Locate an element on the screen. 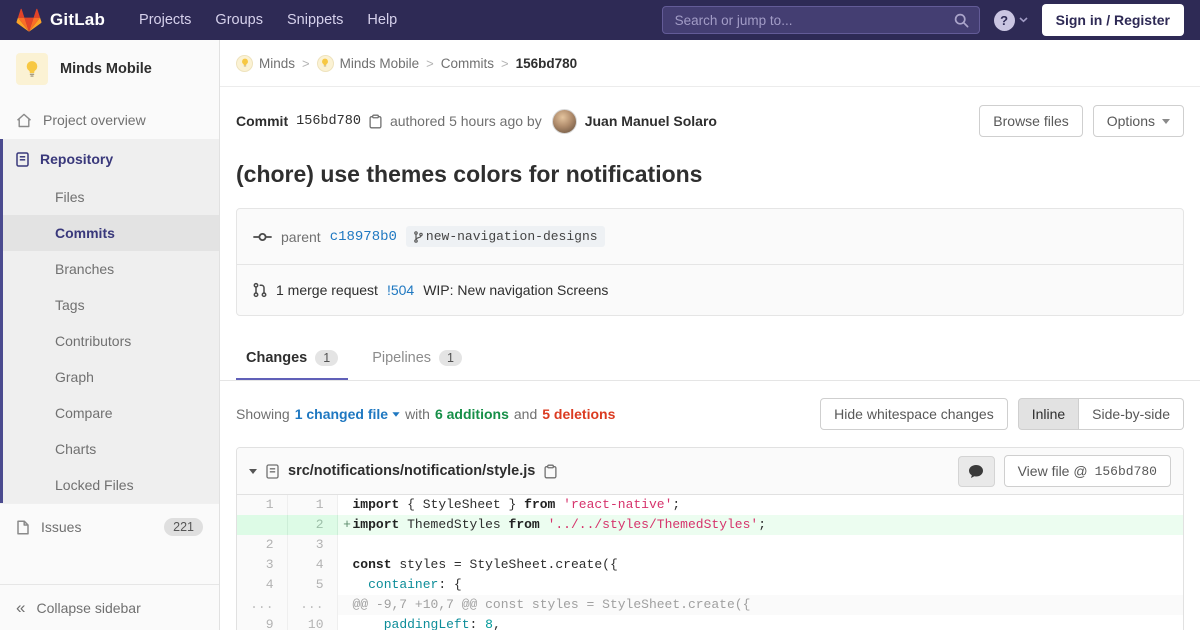  view-file-button: View file @ 156bd780 is located at coordinates (1087, 471).